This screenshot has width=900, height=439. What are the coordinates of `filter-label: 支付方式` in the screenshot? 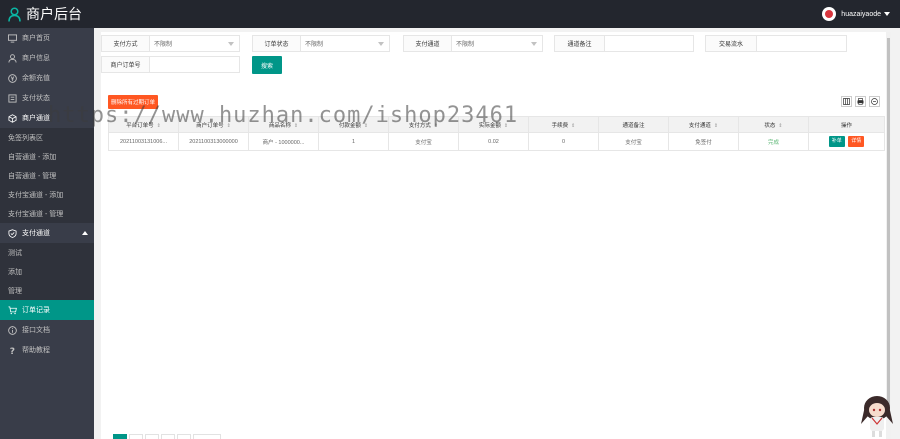 It's located at (125, 43).